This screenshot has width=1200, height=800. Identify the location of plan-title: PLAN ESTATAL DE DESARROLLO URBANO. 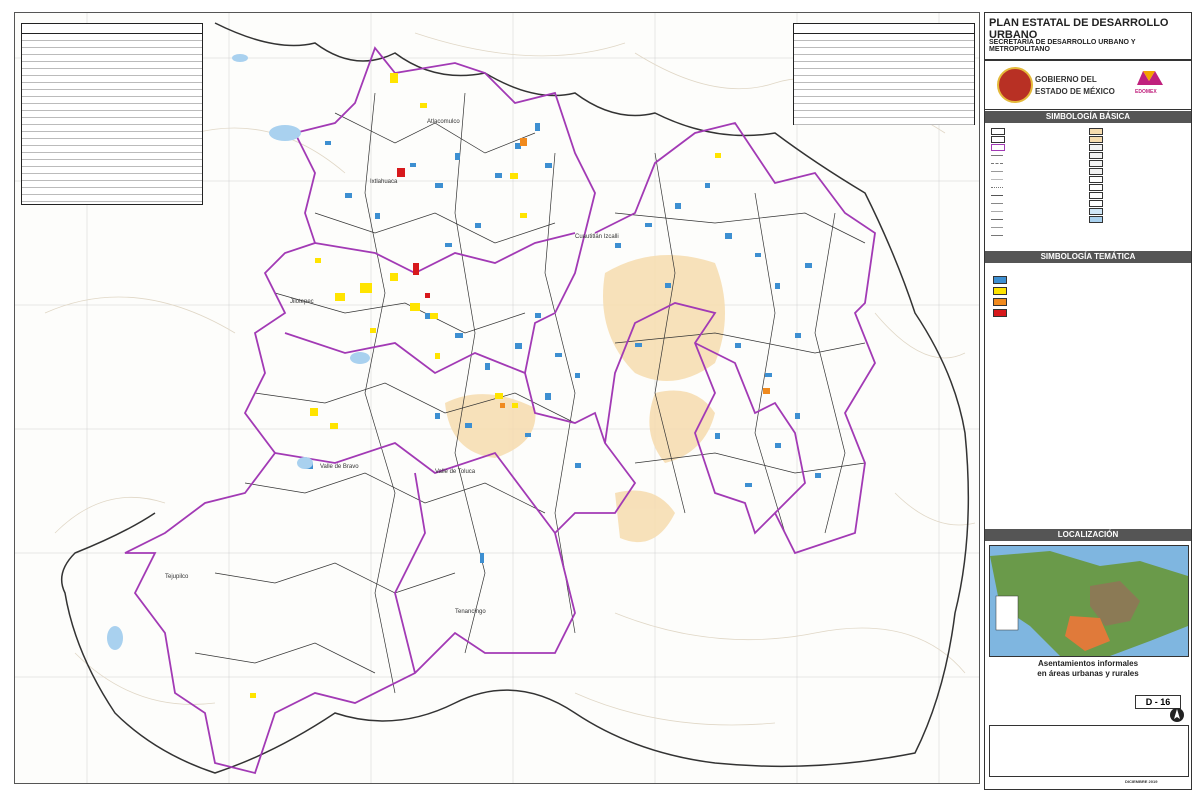
(1079, 29).